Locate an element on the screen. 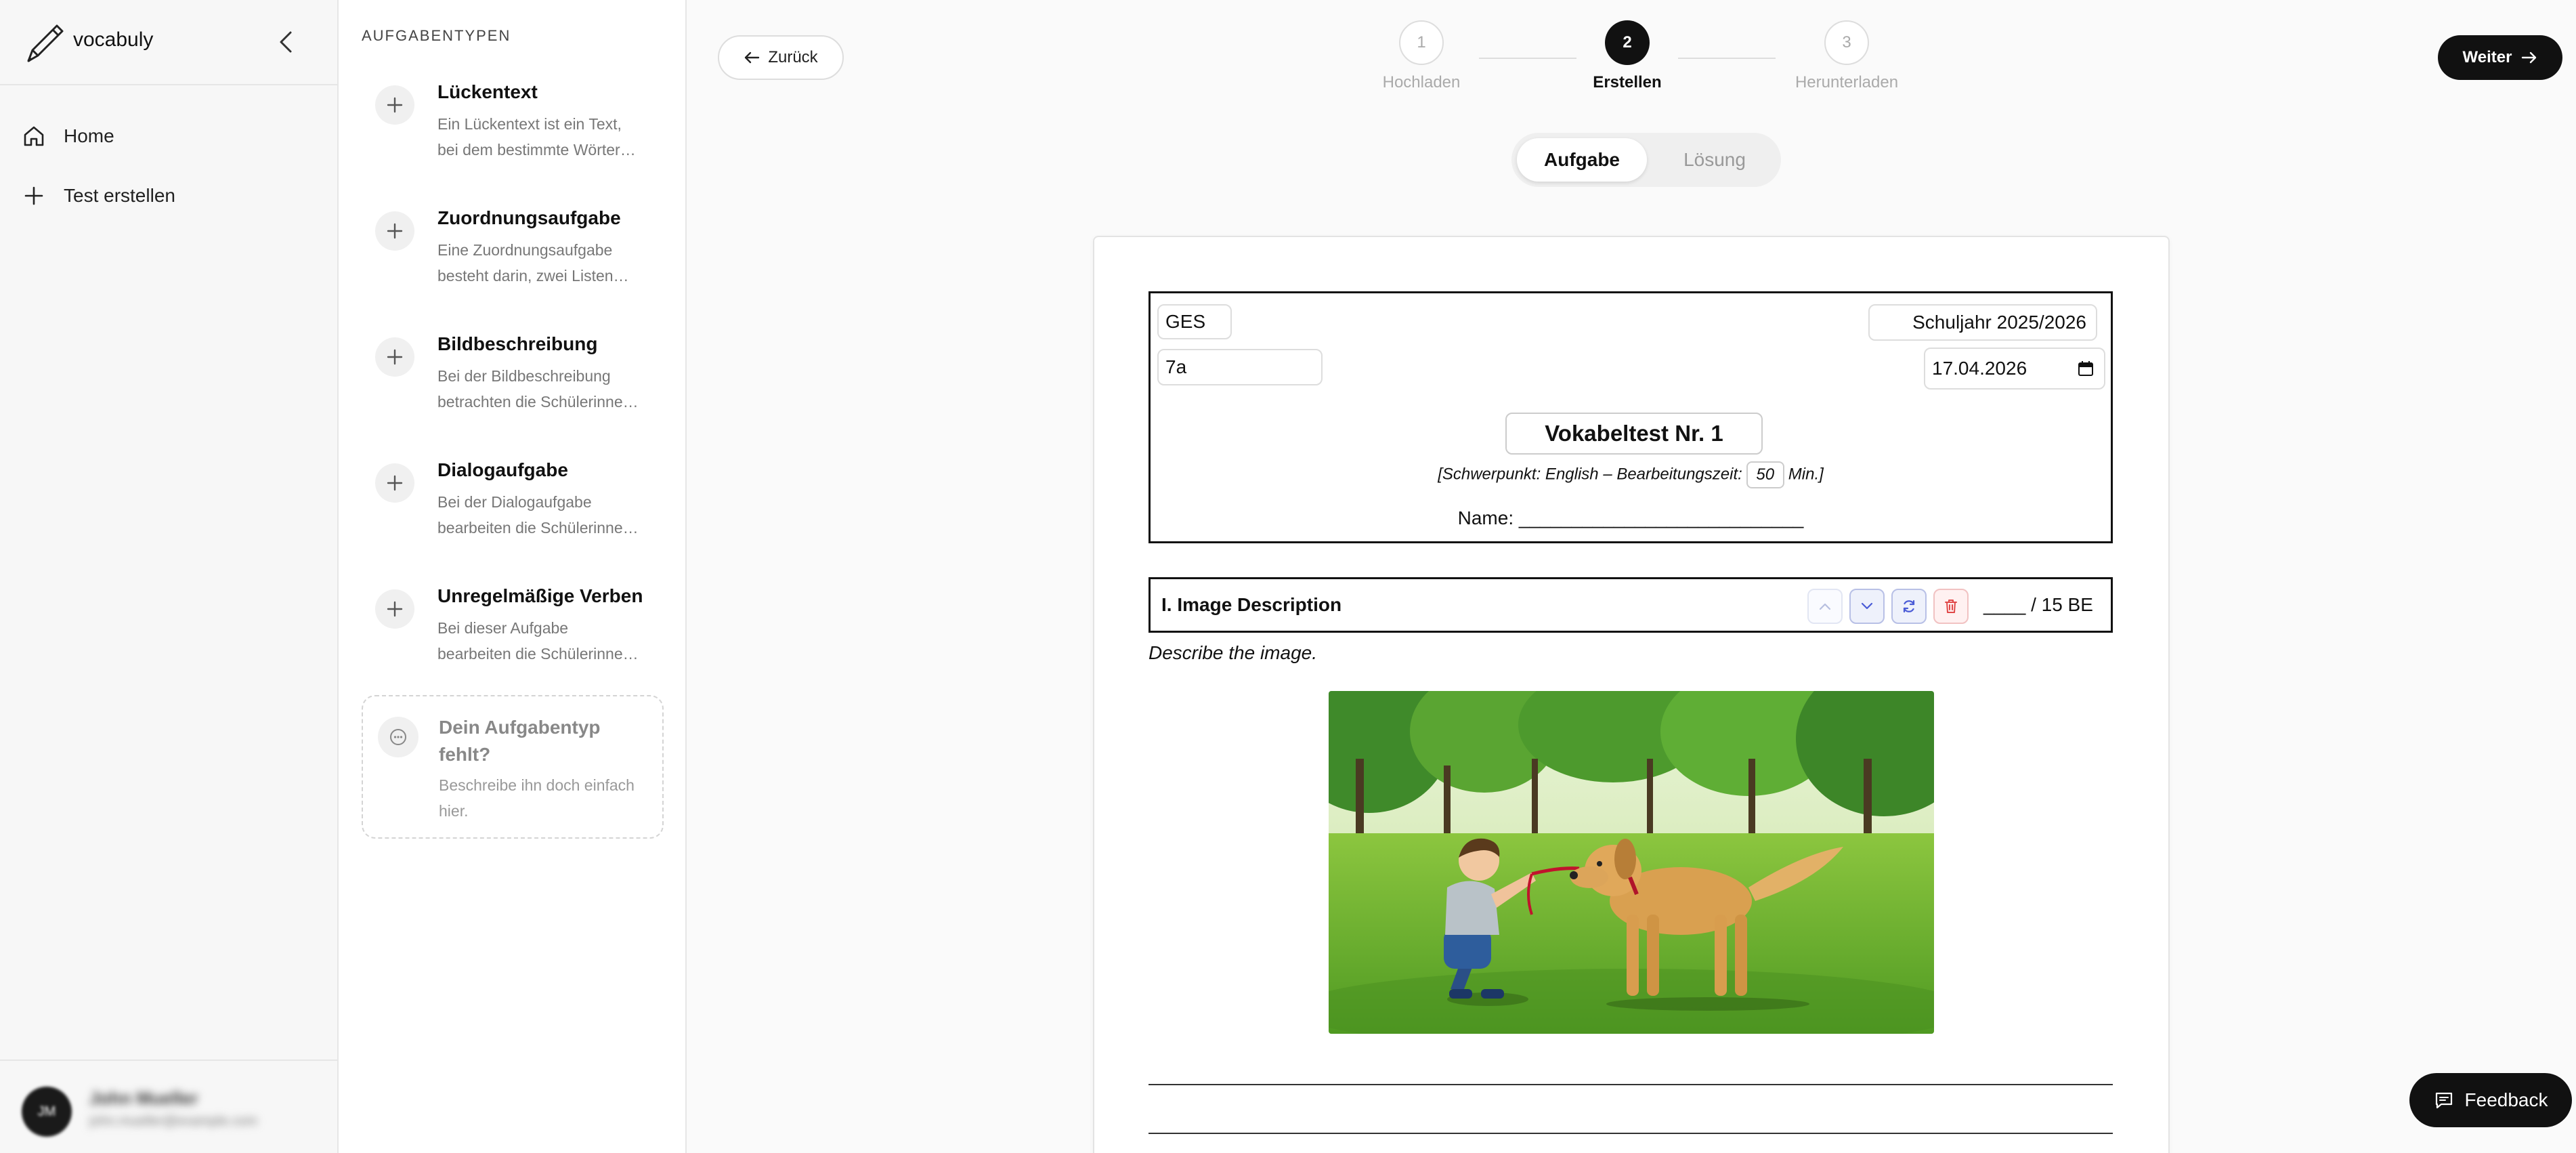 The height and width of the screenshot is (1153, 2576). arrow-right-icon is located at coordinates (2529, 58).